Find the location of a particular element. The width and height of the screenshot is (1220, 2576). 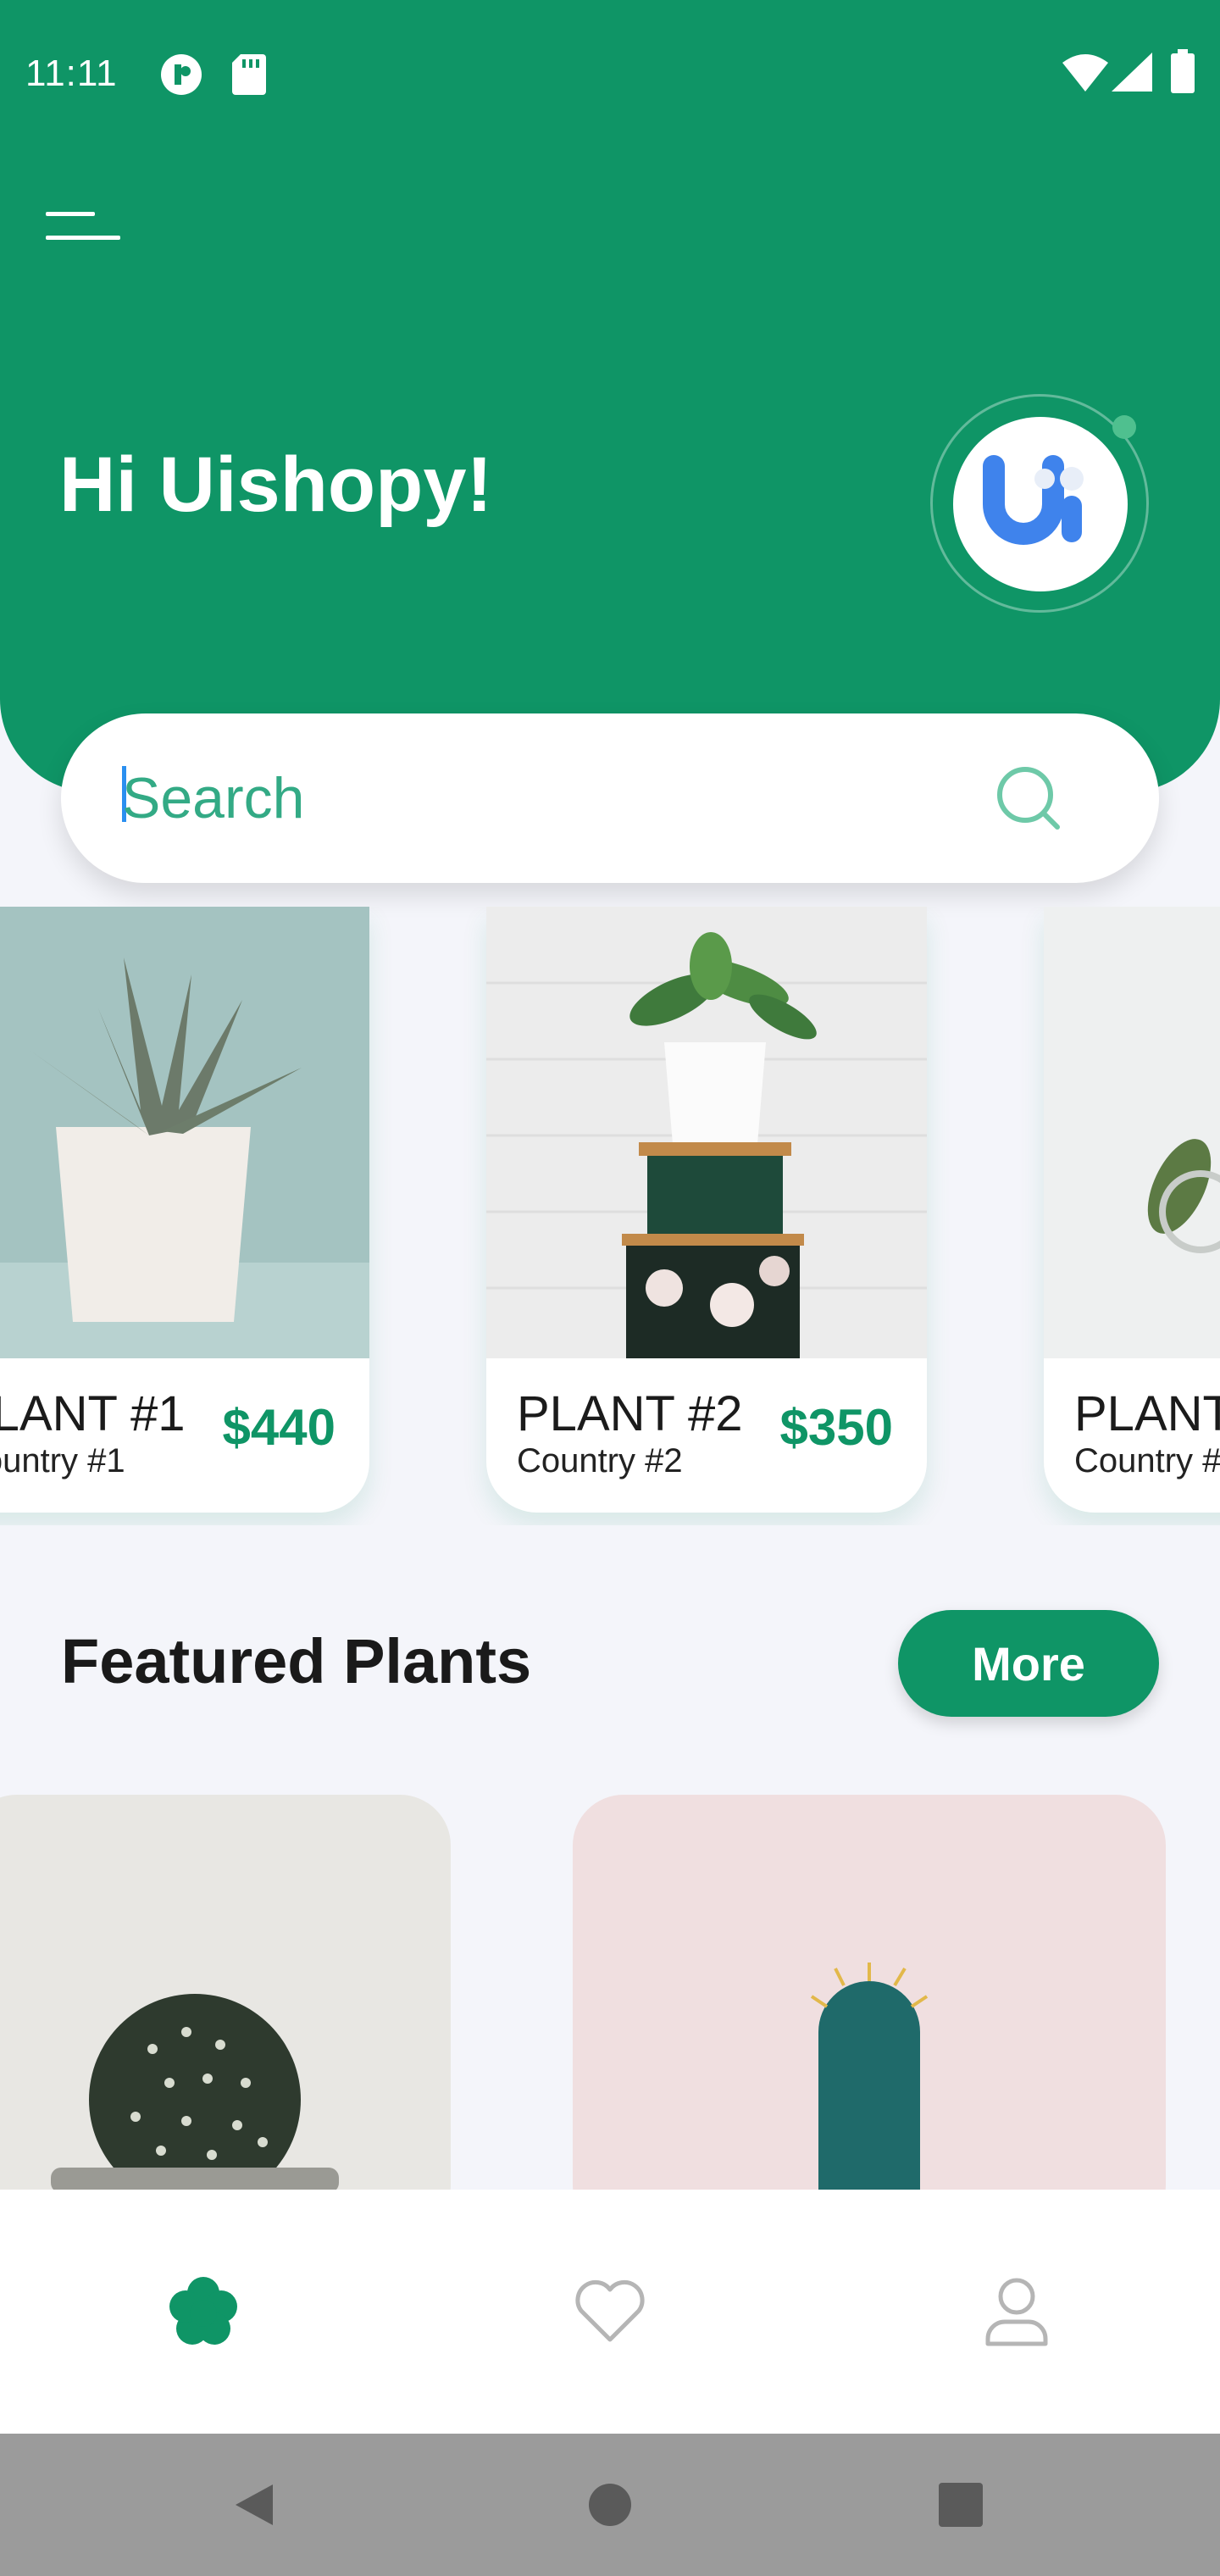

heart-icon is located at coordinates (610, 2310).